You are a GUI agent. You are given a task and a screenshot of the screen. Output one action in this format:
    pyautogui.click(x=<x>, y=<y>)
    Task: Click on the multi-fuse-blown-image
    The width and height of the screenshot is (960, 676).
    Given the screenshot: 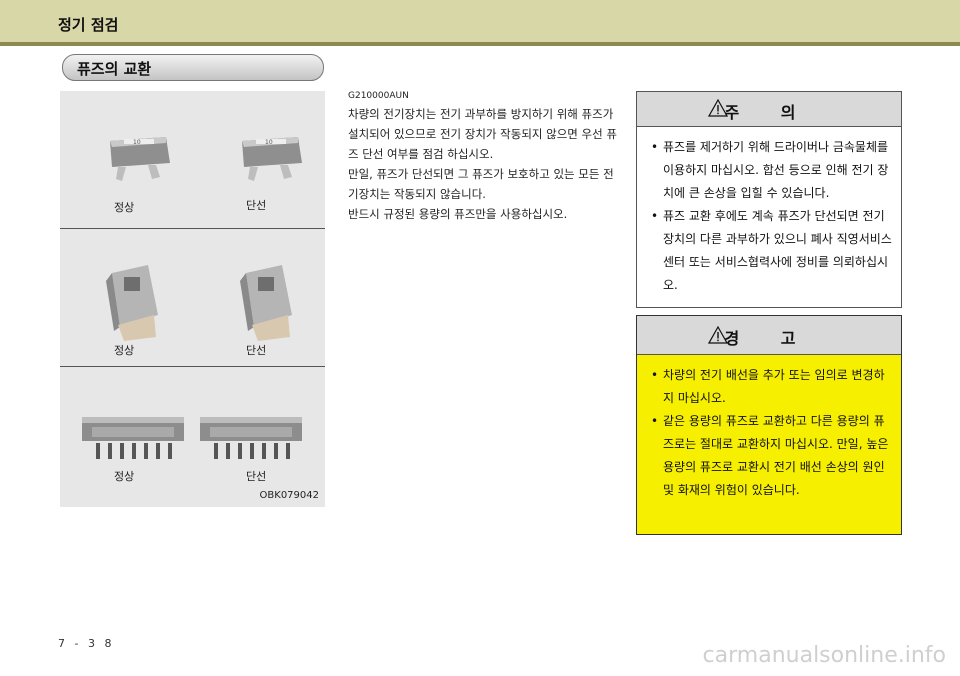 What is the action you would take?
    pyautogui.click(x=251, y=438)
    